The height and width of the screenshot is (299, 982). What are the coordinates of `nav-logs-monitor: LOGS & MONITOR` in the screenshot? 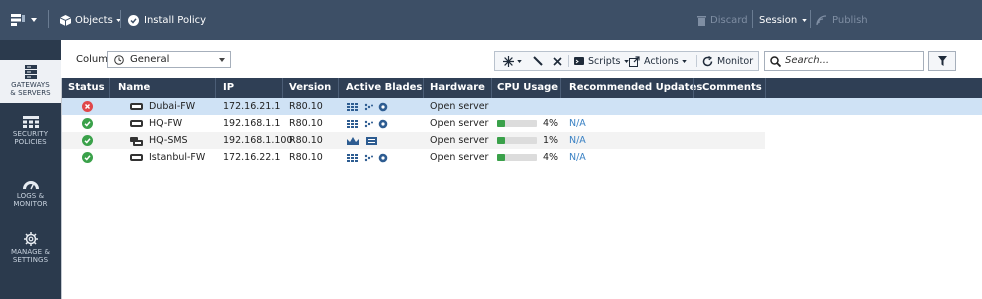 It's located at (30, 200).